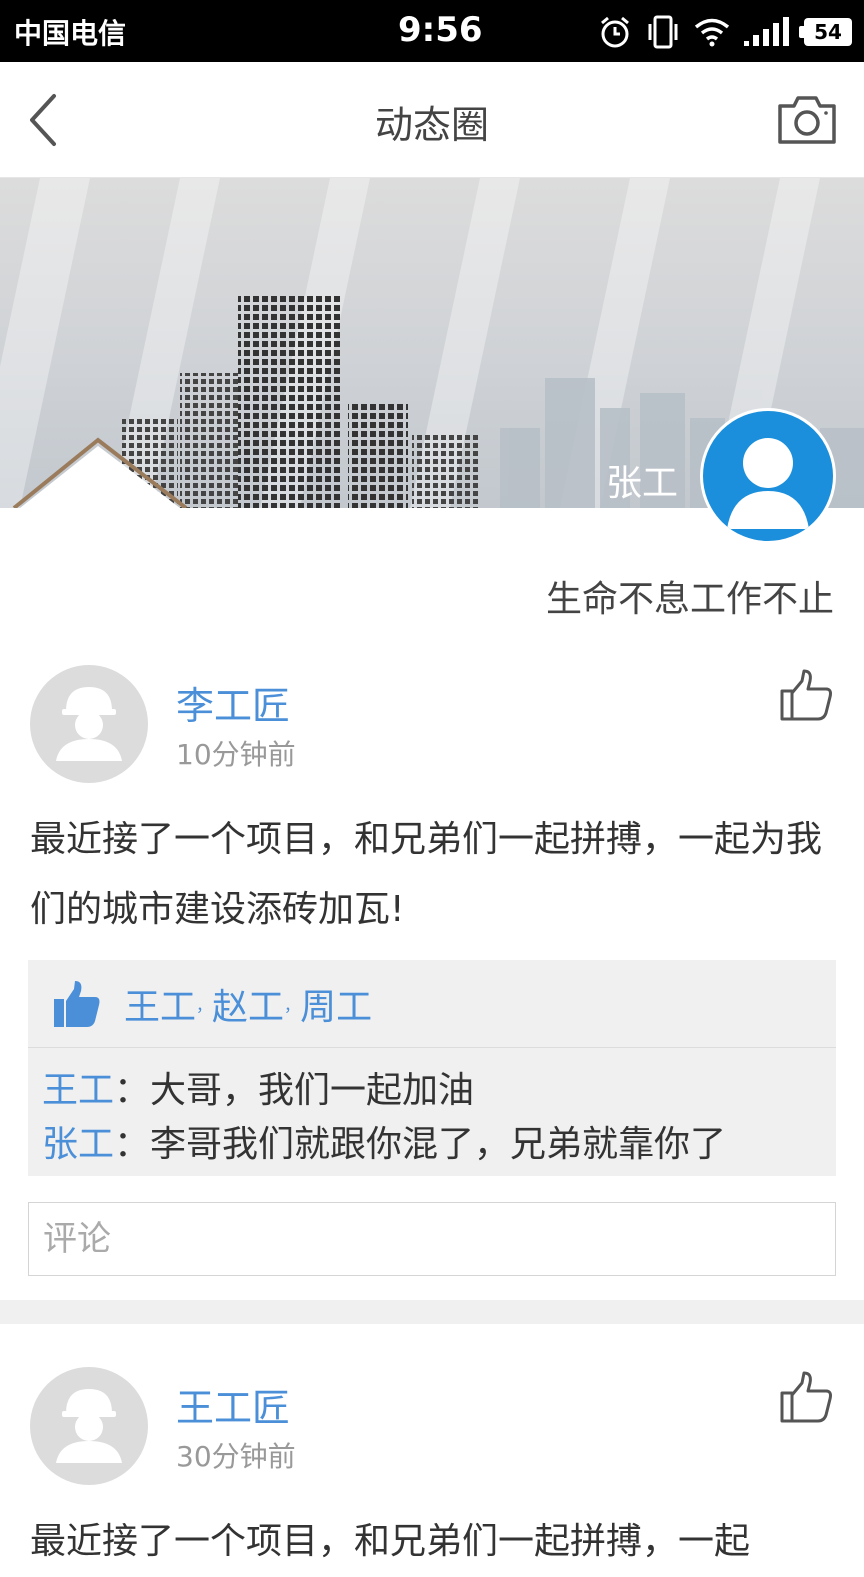 This screenshot has width=864, height=1577. I want to click on likes-row: 王工 ， 赵工 ， 周工, so click(432, 1004).